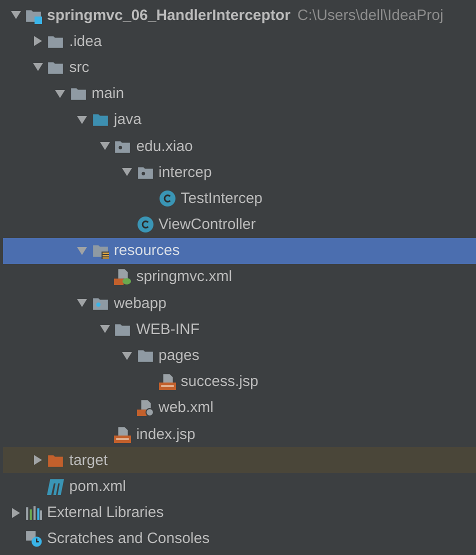 The width and height of the screenshot is (476, 555). What do you see at coordinates (239, 172) in the screenshot?
I see `tree-row: intercep` at bounding box center [239, 172].